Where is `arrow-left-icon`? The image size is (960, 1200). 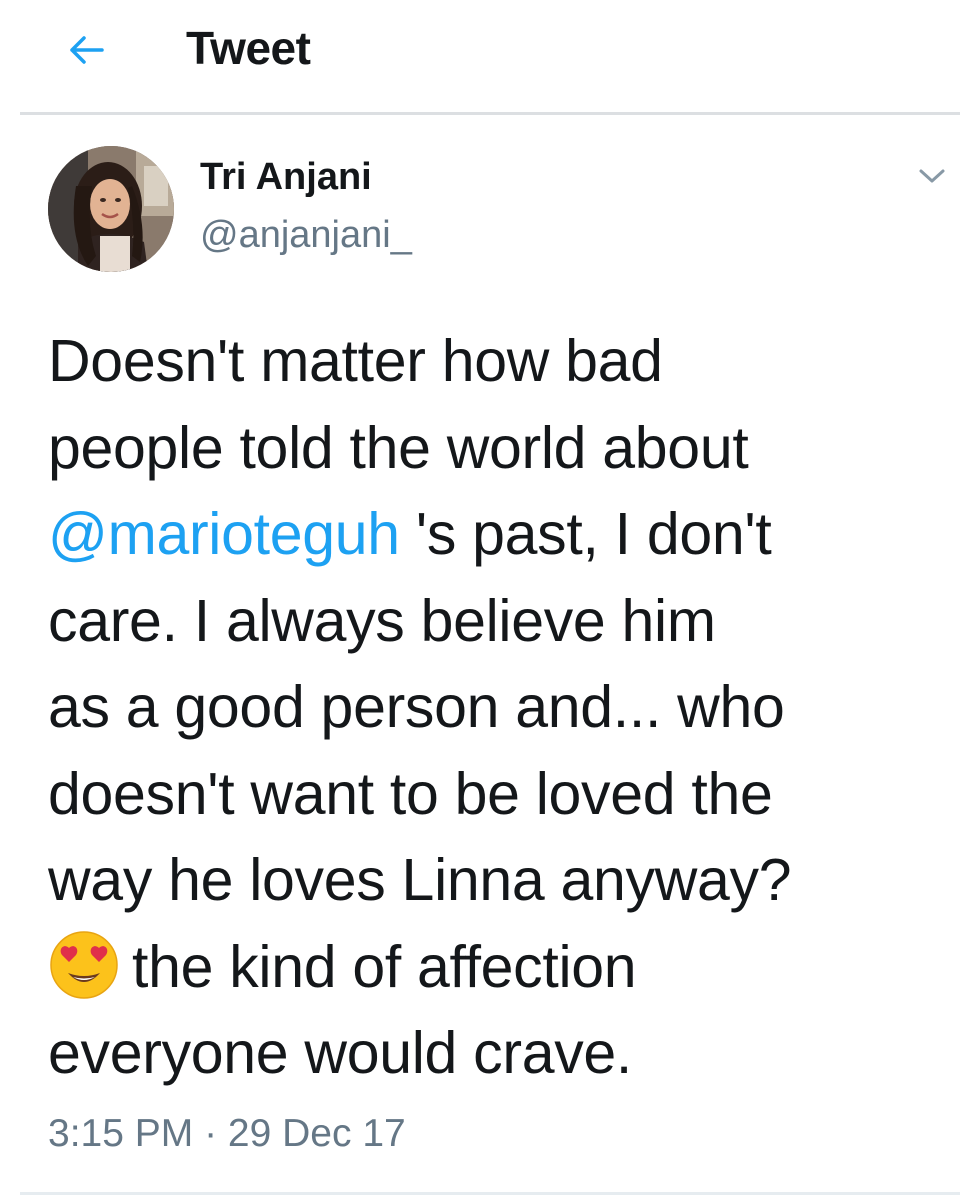 arrow-left-icon is located at coordinates (87, 50).